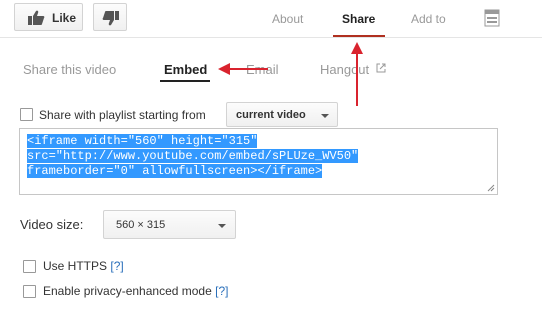  What do you see at coordinates (357, 48) in the screenshot?
I see `annotation-arrowhead-share` at bounding box center [357, 48].